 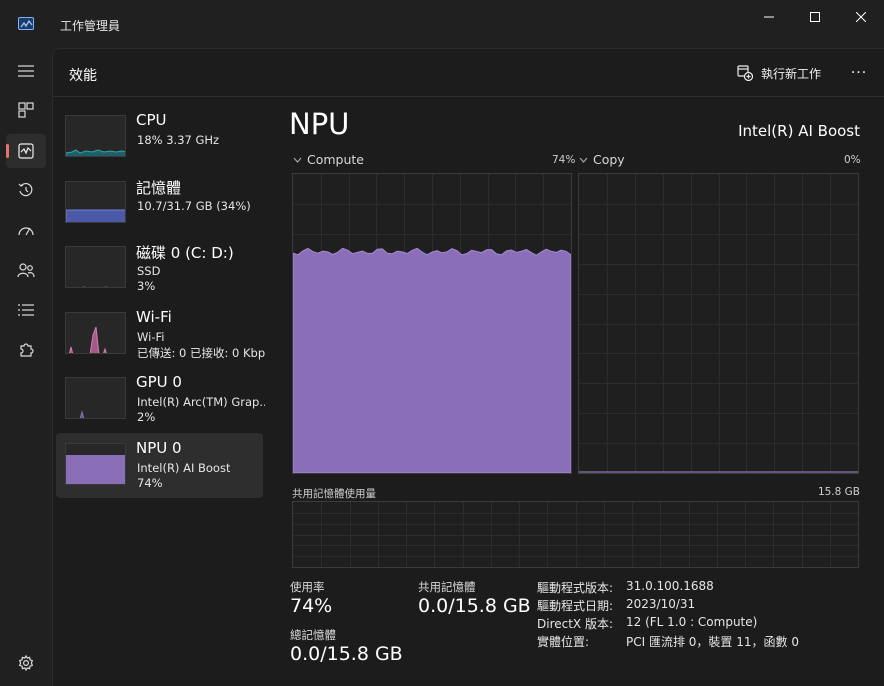 What do you see at coordinates (95, 463) in the screenshot?
I see `npu-mini-graph` at bounding box center [95, 463].